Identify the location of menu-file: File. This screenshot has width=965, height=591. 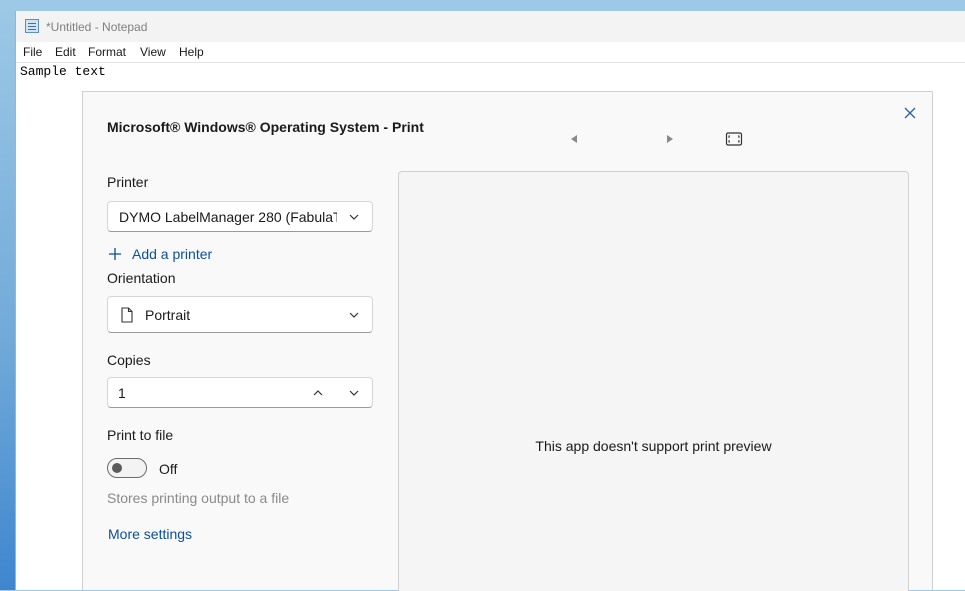
(32, 52).